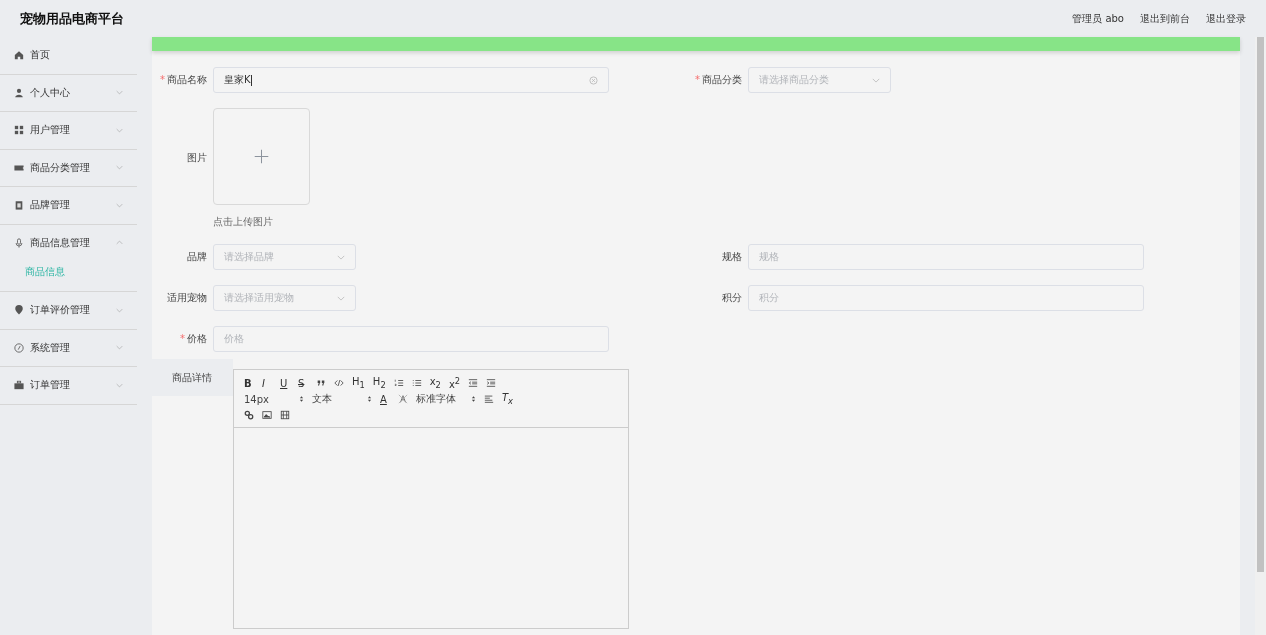 This screenshot has height=635, width=1266. I want to click on sidebar-item: 商品分类管理, so click(68, 167).